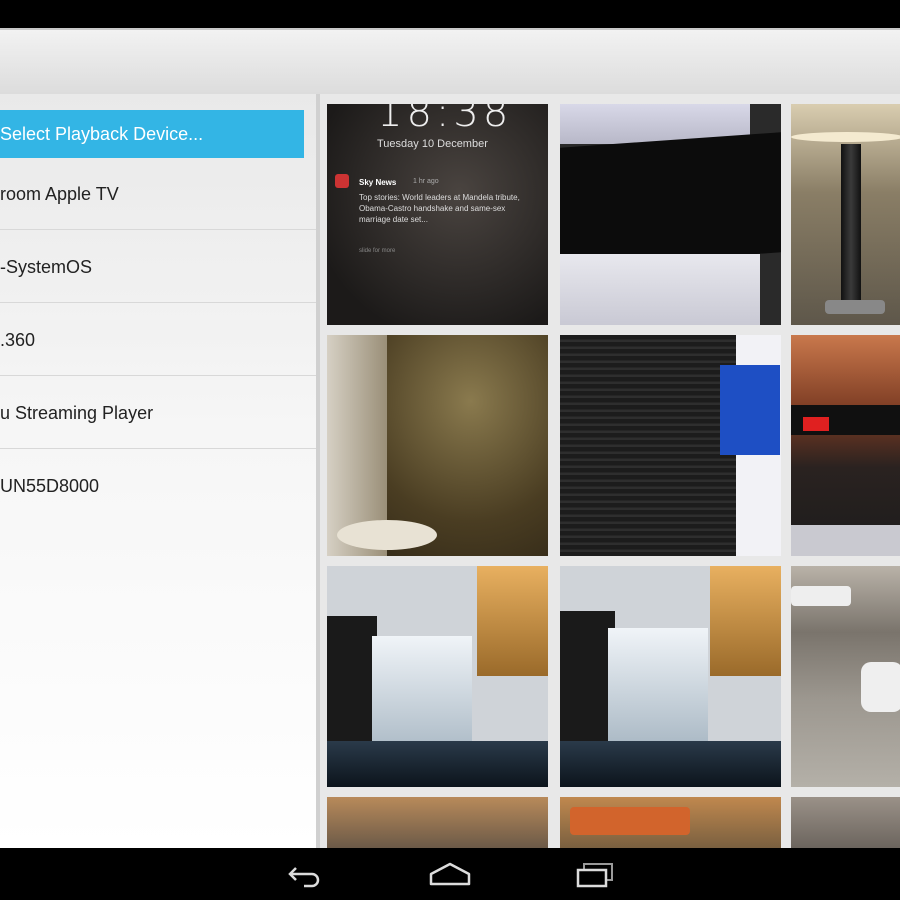  What do you see at coordinates (845, 676) in the screenshot?
I see `photo-dog-street` at bounding box center [845, 676].